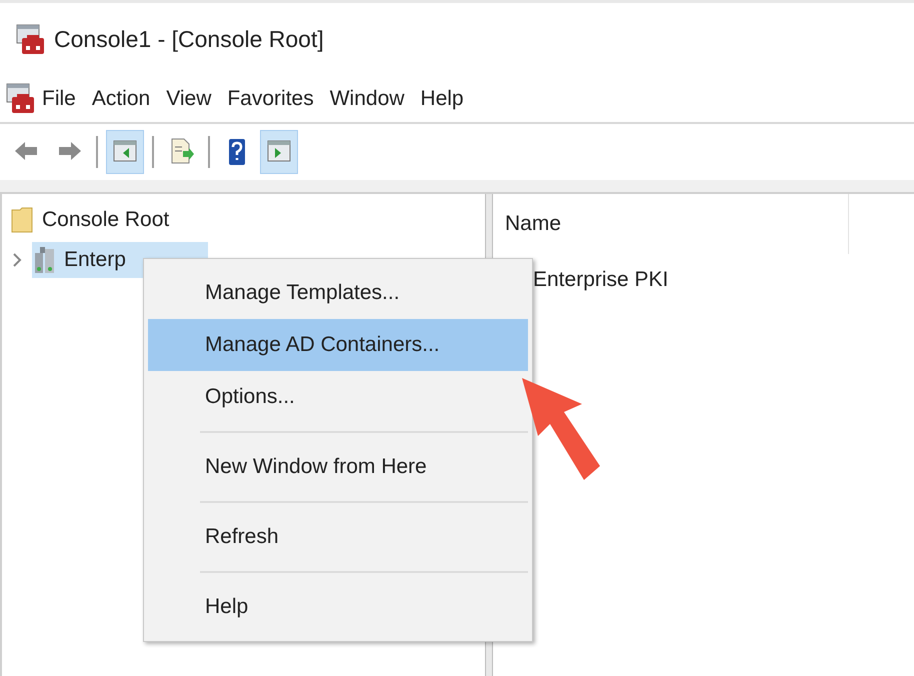 The height and width of the screenshot is (676, 914). Describe the element at coordinates (270, 99) in the screenshot. I see `menu-item: Favorites` at that location.